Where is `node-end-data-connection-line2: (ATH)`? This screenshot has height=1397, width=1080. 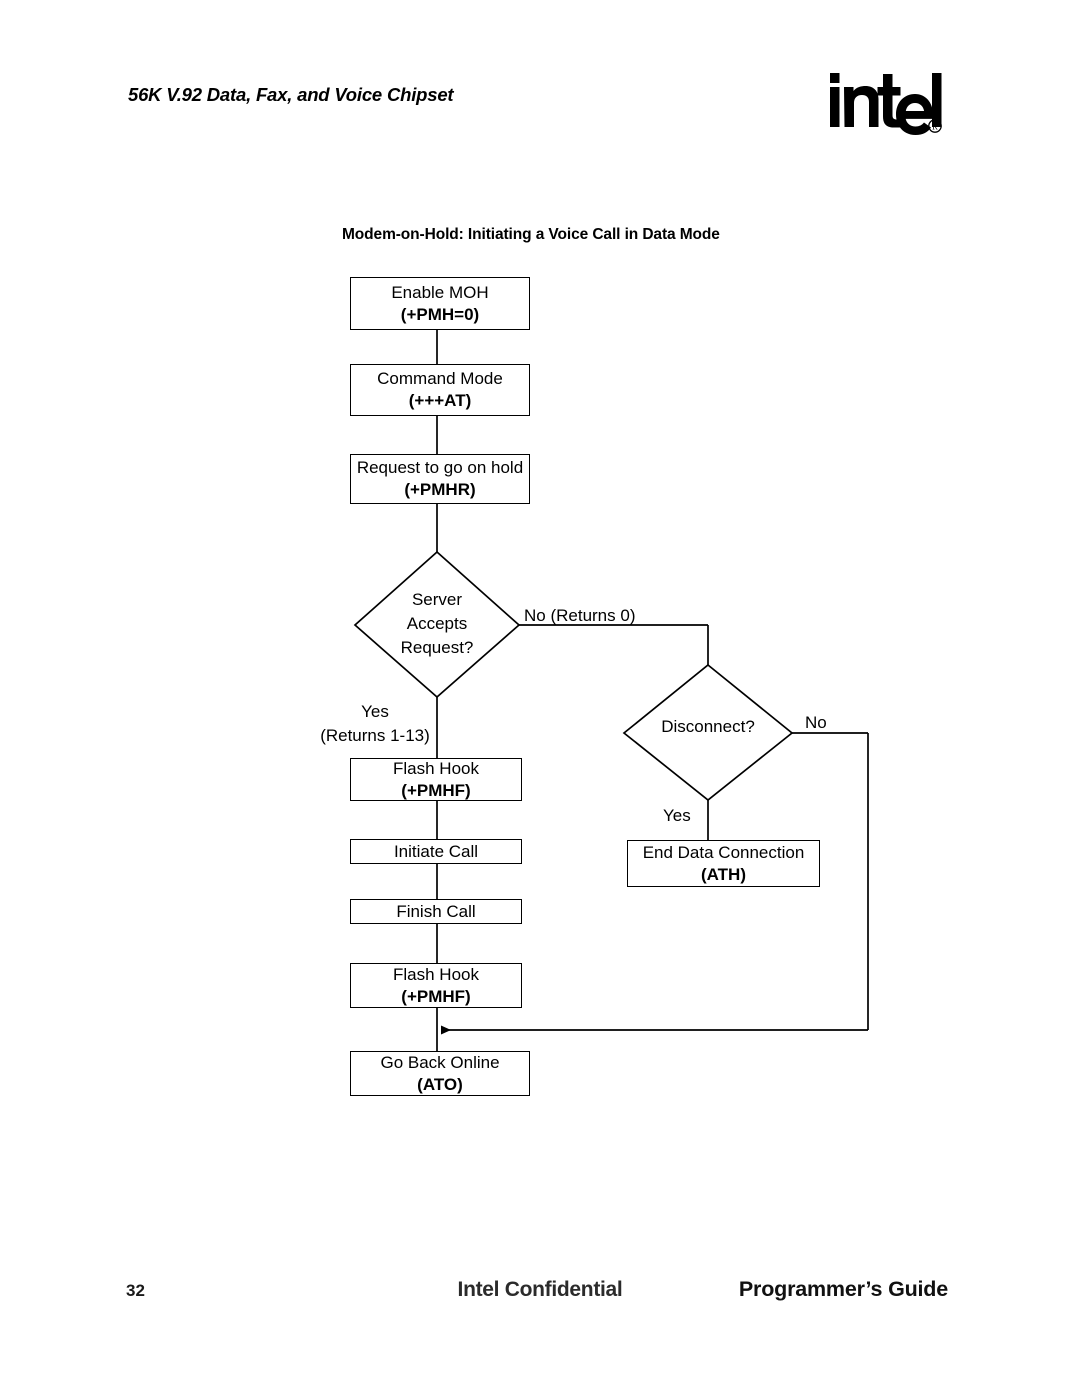 node-end-data-connection-line2: (ATH) is located at coordinates (723, 874).